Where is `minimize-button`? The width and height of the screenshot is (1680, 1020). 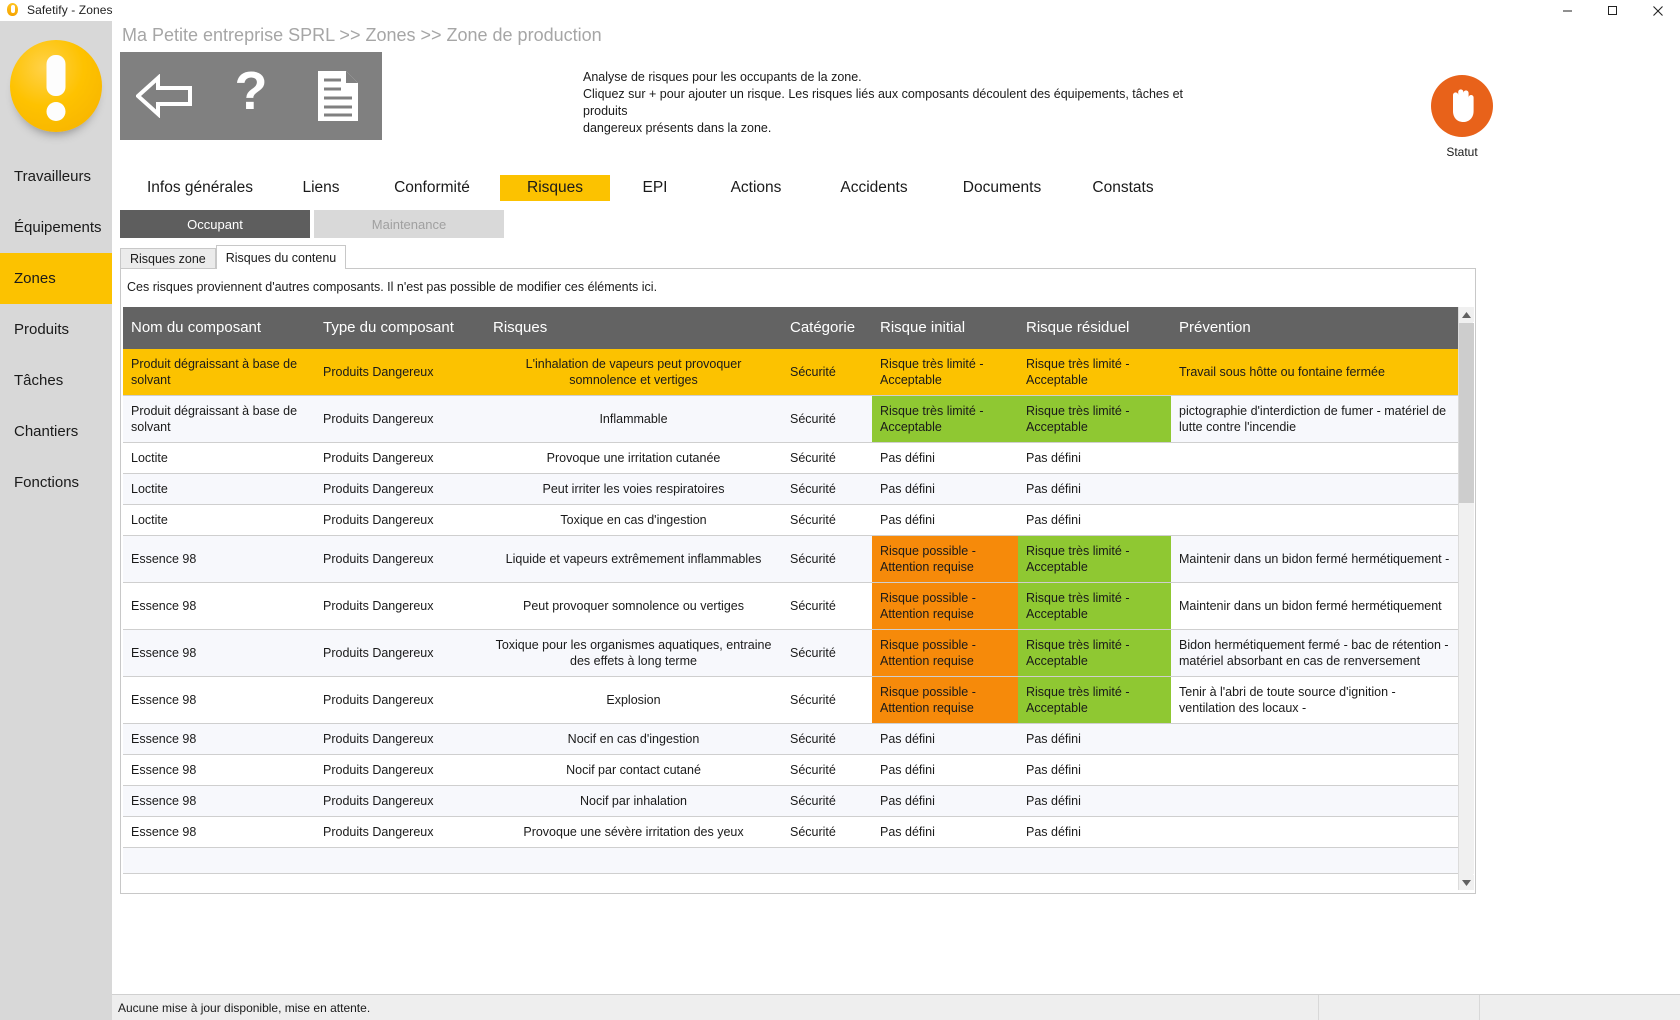 minimize-button is located at coordinates (1567, 10).